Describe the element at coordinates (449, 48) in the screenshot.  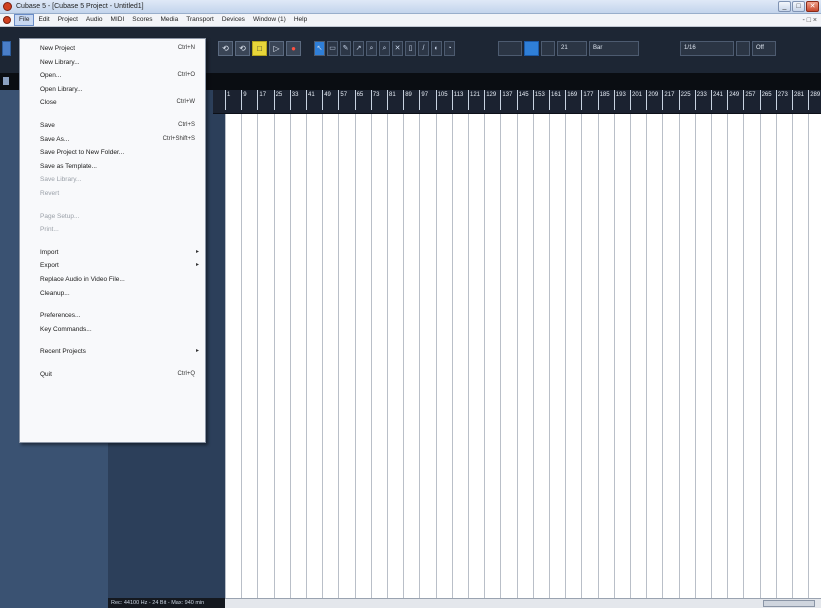
I see `play-tool-icon: ◔` at that location.